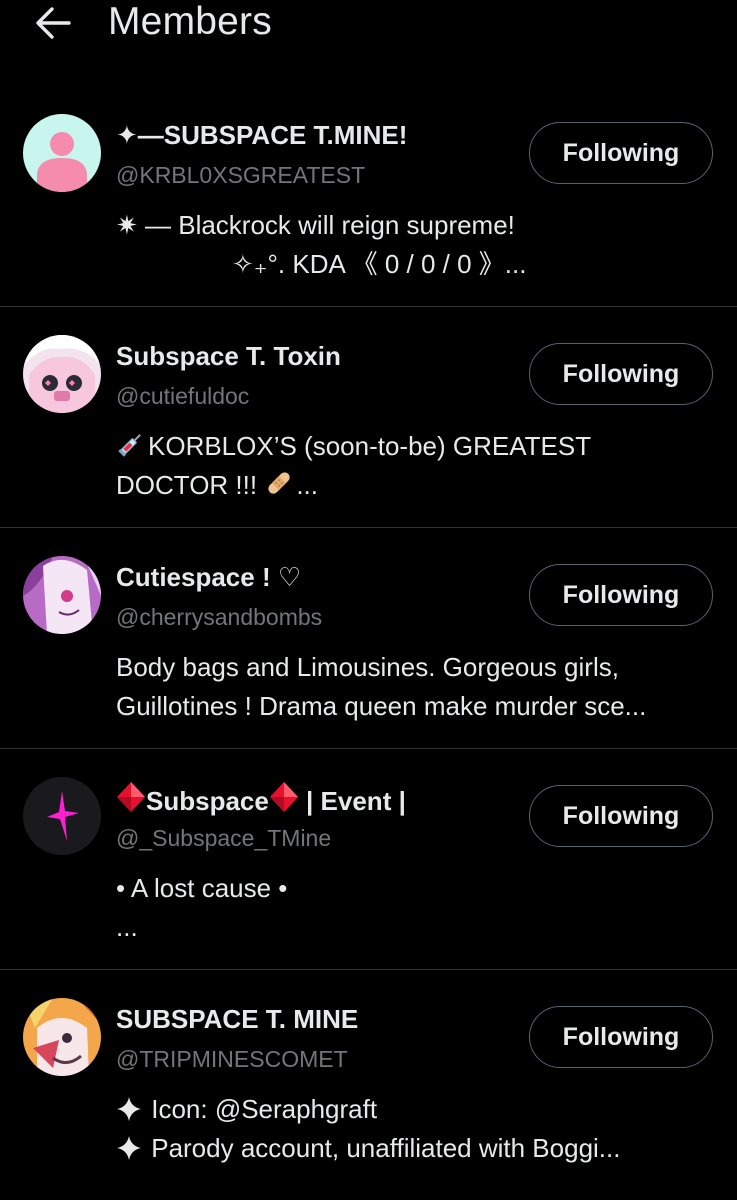  I want to click on character-avatar-purple, so click(62, 595).